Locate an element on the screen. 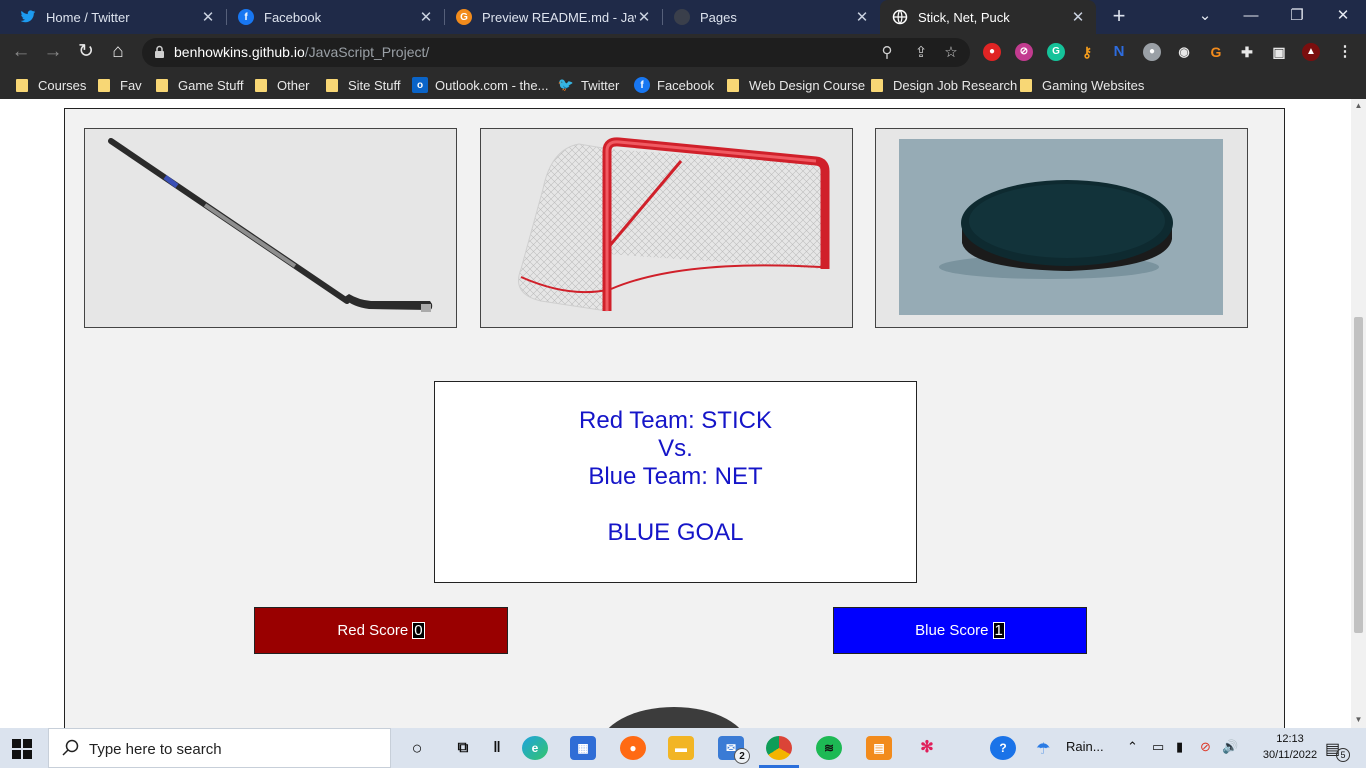 Image resolution: width=1366 pixels, height=768 pixels. bookmark-twitter: 🐦 Twitter is located at coordinates (588, 85).